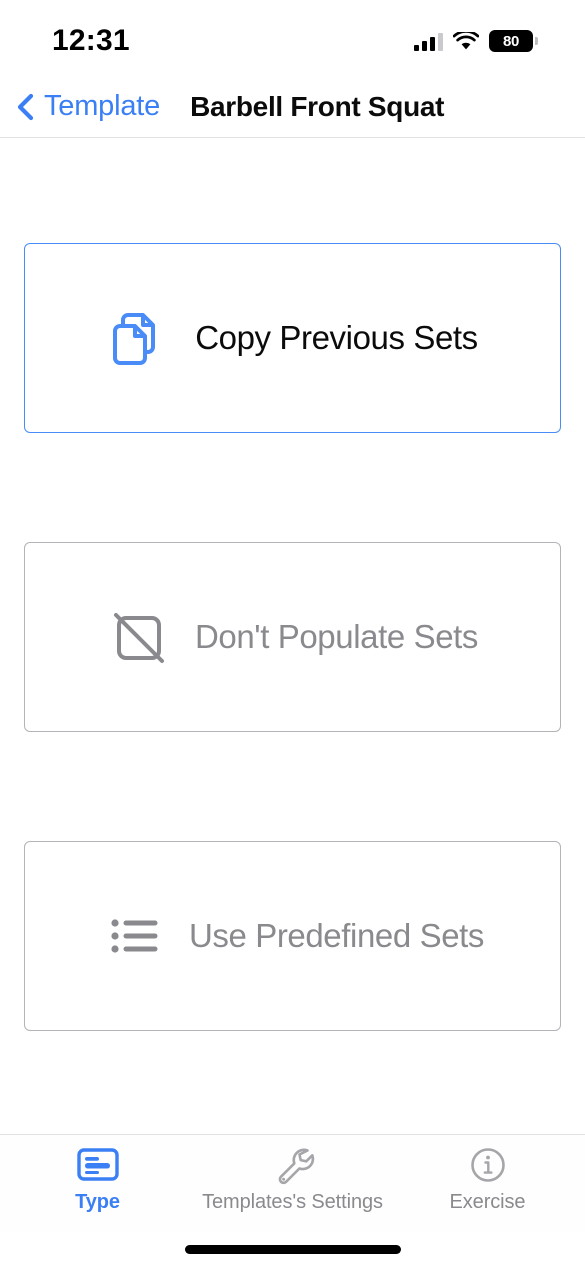  Describe the element at coordinates (336, 337) in the screenshot. I see `option-label: Copy Previous Sets` at that location.